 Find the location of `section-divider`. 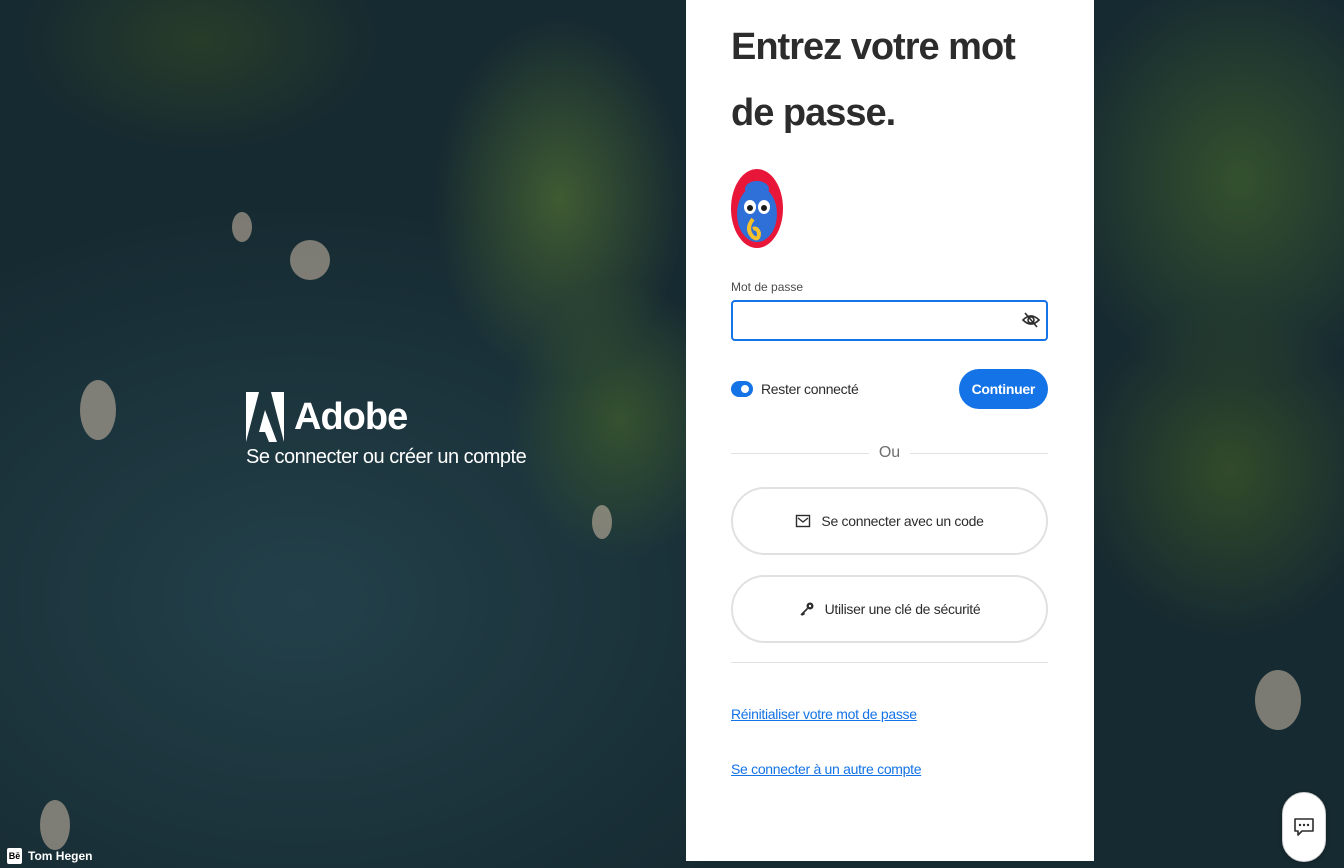

section-divider is located at coordinates (889, 662).